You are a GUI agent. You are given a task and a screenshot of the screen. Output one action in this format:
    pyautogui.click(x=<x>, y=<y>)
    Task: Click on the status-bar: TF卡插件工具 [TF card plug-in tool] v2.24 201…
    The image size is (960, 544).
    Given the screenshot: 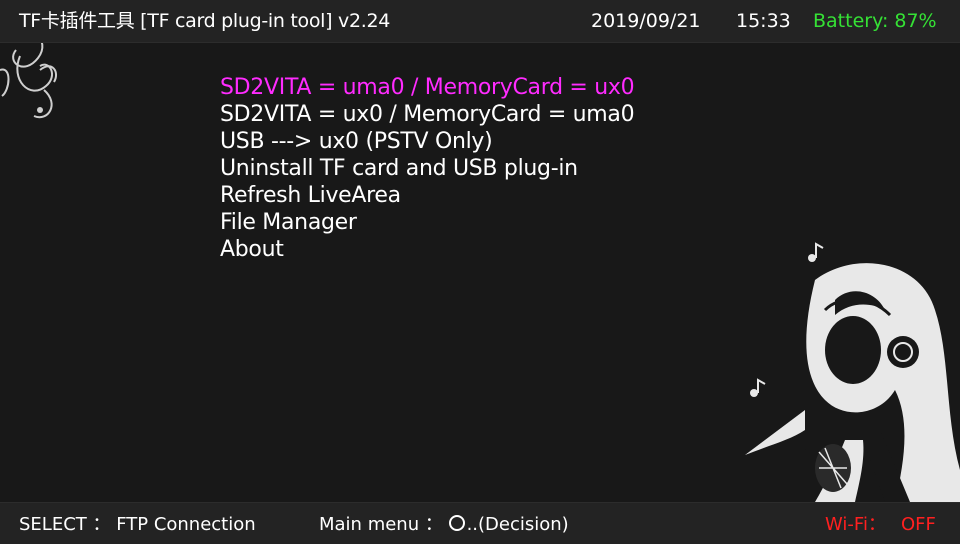 What is the action you would take?
    pyautogui.click(x=480, y=21)
    